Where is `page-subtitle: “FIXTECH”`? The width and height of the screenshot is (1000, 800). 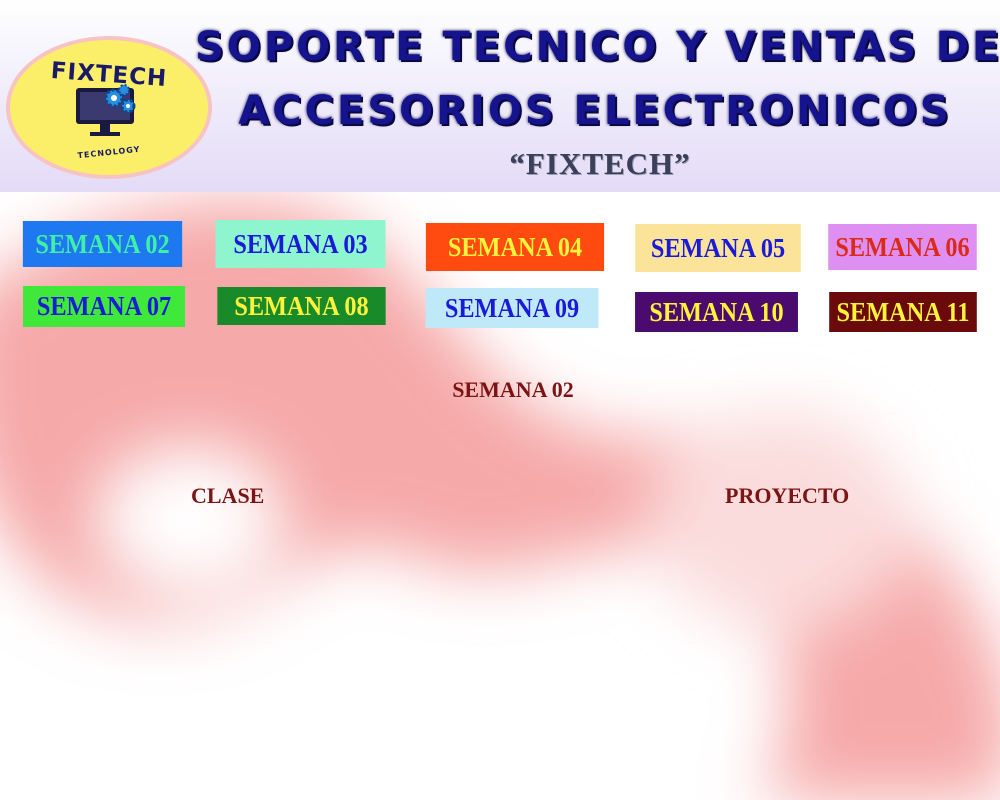
page-subtitle: “FIXTECH” is located at coordinates (600, 163).